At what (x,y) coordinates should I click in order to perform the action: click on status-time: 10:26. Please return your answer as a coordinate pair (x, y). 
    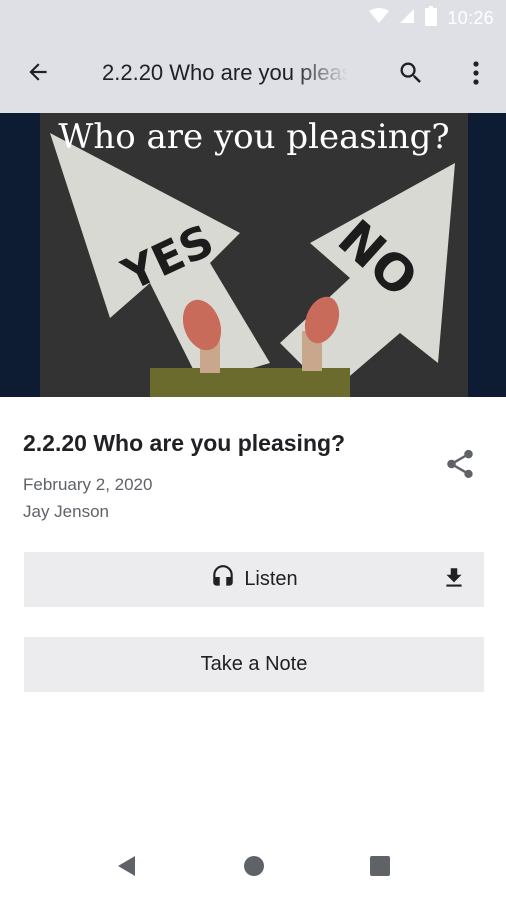
    Looking at the image, I should click on (470, 17).